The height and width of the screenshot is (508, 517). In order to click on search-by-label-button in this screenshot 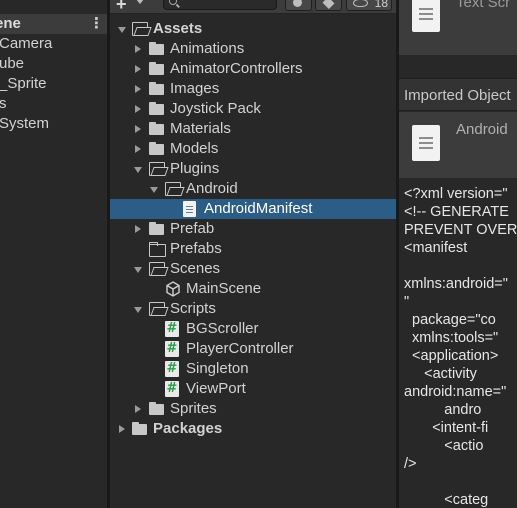, I will do `click(328, 5)`.